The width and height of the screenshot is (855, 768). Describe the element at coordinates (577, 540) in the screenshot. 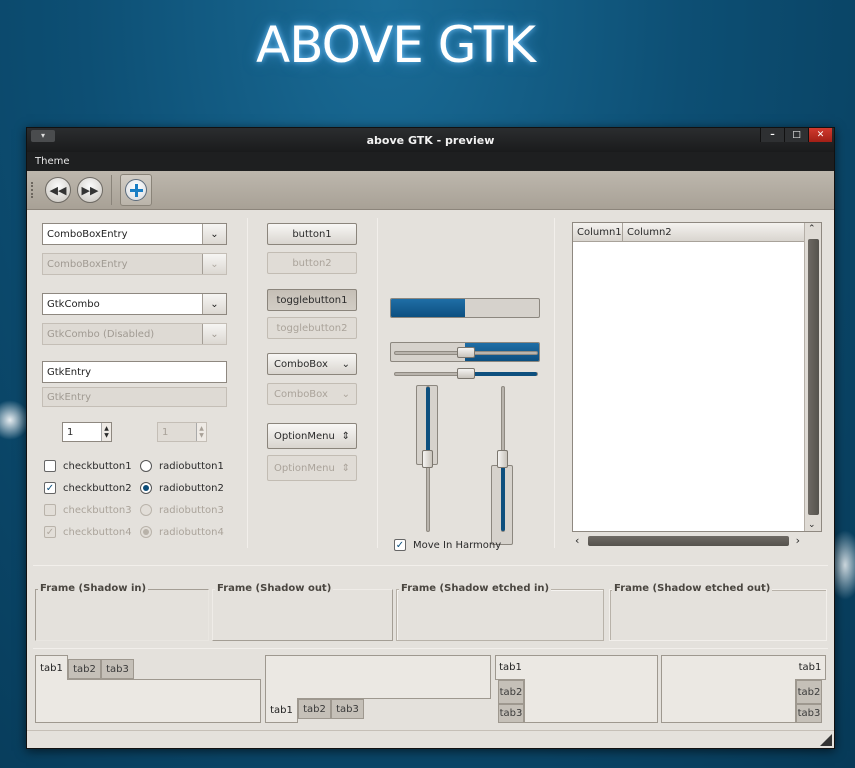

I see `scroll-left-icon: ‹` at that location.